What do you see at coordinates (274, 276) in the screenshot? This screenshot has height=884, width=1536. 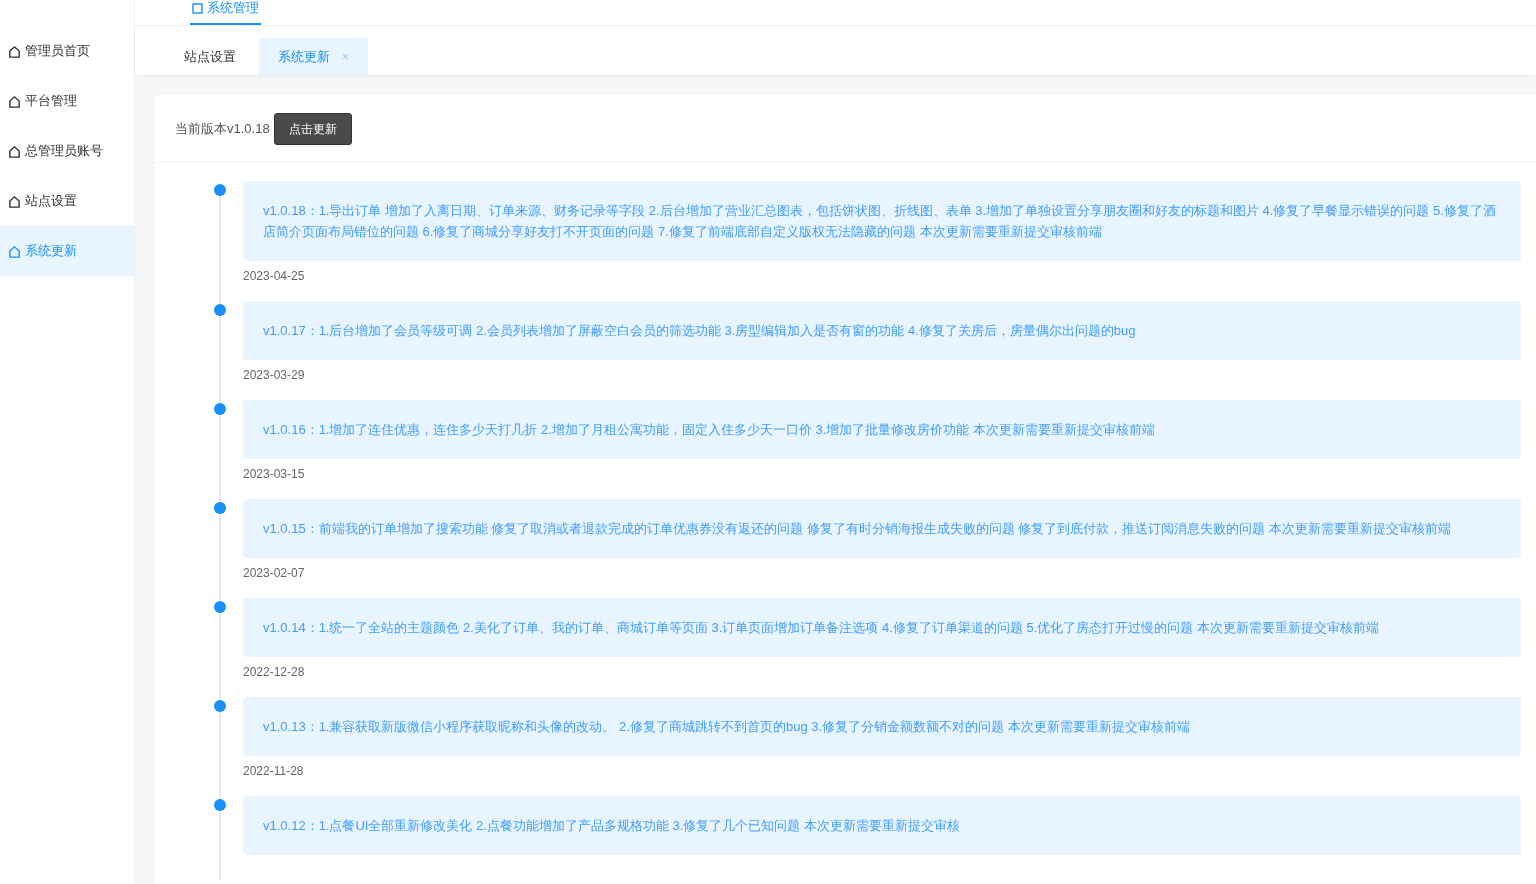 I see `entry-date: 2023-04-25` at bounding box center [274, 276].